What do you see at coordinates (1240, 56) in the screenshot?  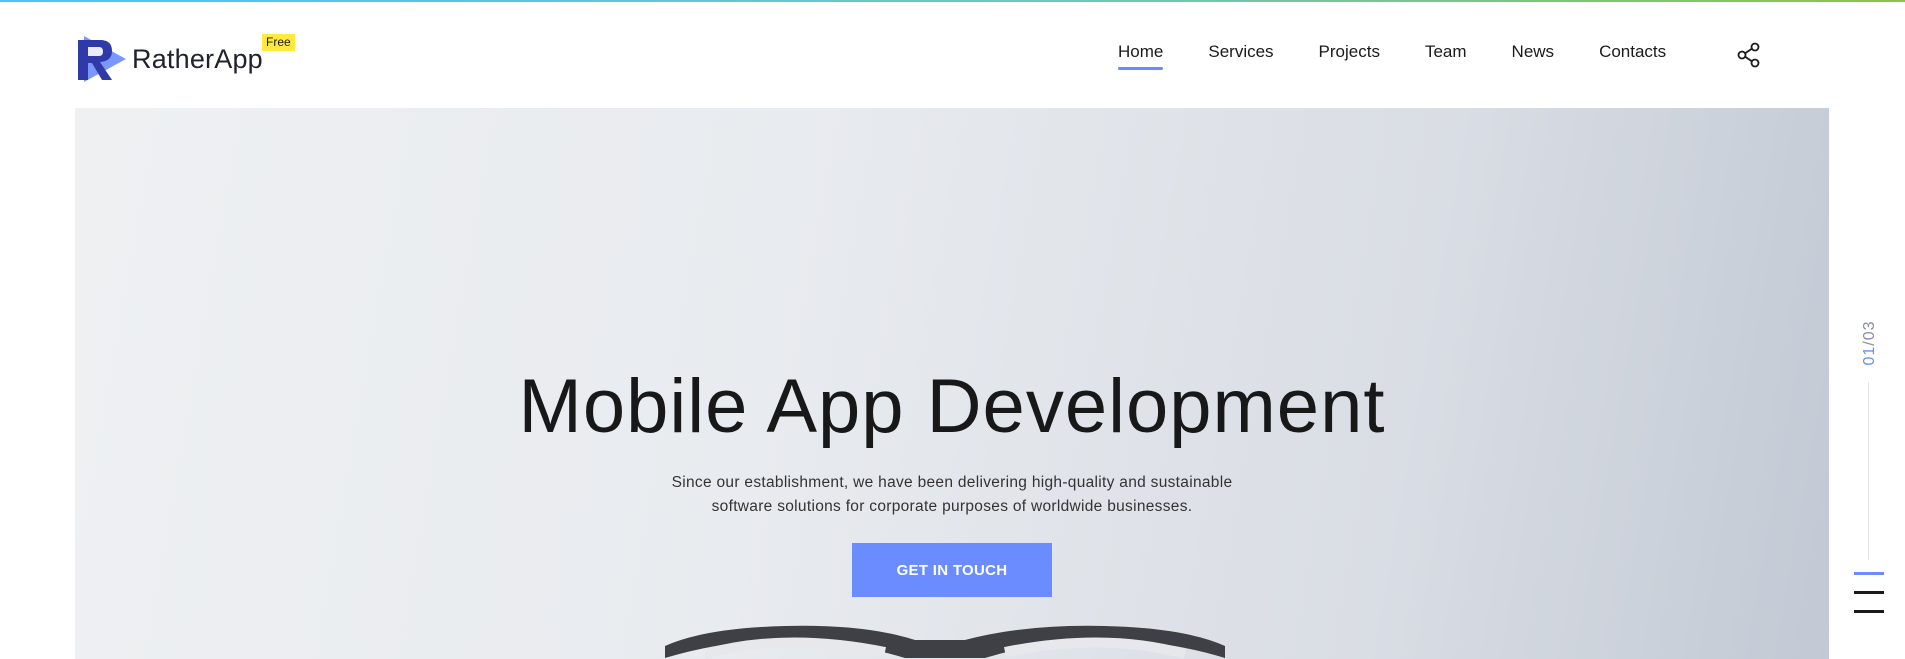 I see `nav-item-services: Services` at bounding box center [1240, 56].